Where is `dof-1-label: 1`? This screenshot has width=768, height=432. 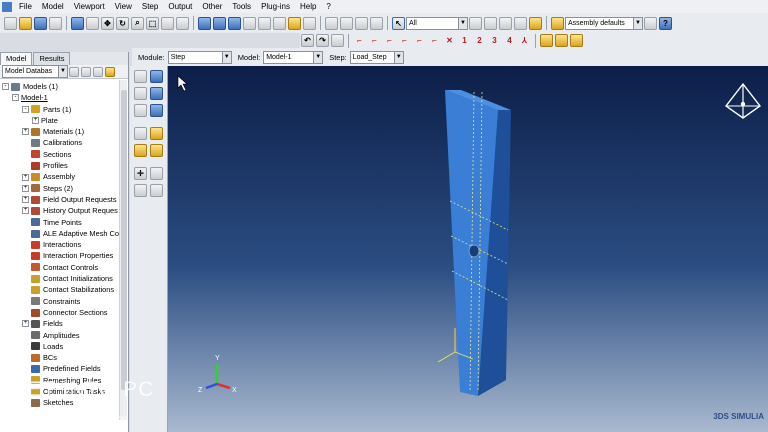 dof-1-label: 1 is located at coordinates (464, 40).